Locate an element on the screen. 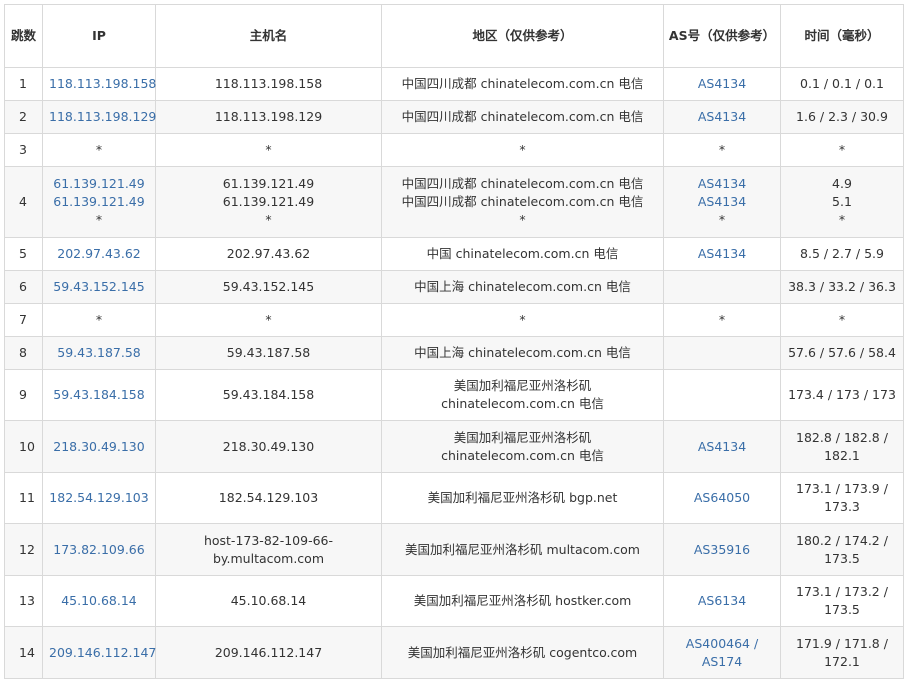  host-cell: 61.139.121.49 61.139.121.49 * is located at coordinates (268, 202).